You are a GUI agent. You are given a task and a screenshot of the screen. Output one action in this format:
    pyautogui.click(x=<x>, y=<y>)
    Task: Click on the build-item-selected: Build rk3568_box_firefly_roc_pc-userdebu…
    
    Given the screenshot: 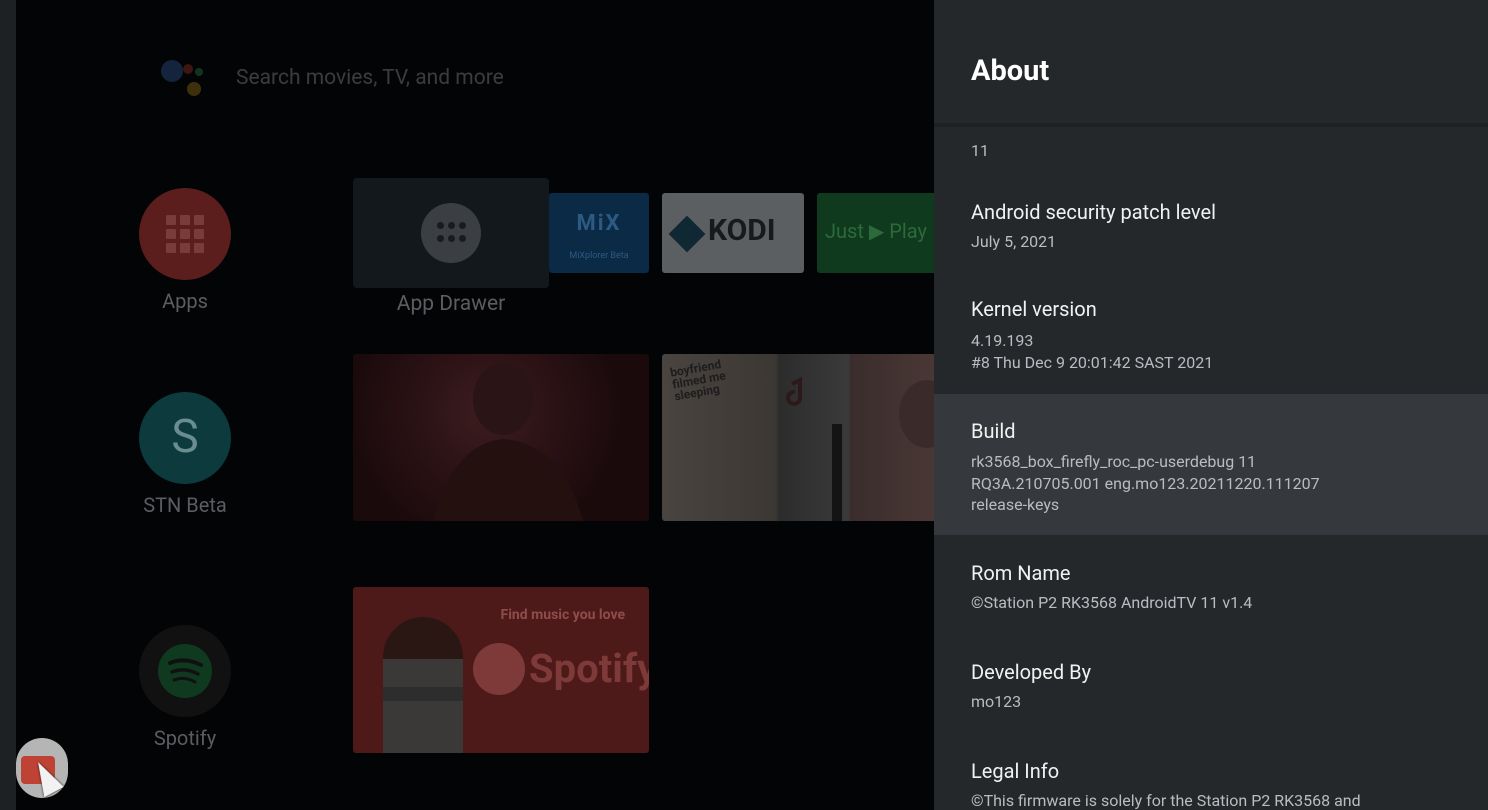 What is the action you would take?
    pyautogui.click(x=1211, y=464)
    